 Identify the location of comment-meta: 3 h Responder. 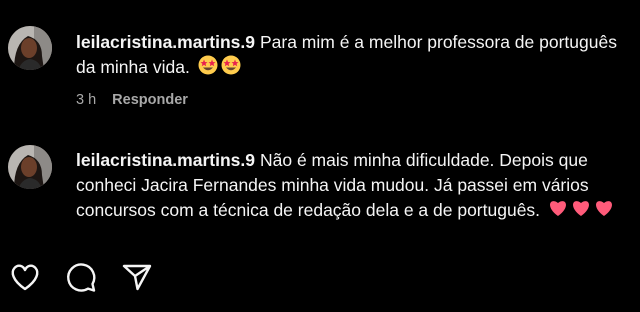
(351, 100).